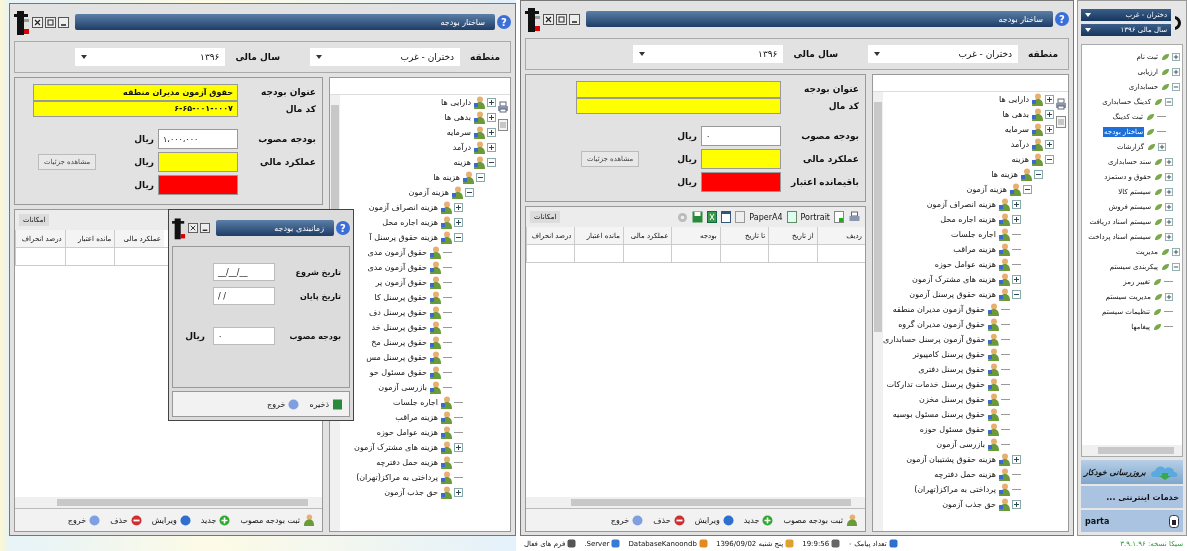 This screenshot has height=551, width=1187. Describe the element at coordinates (320, 296) in the screenshot. I see `field-label: تاریخ پایان` at that location.